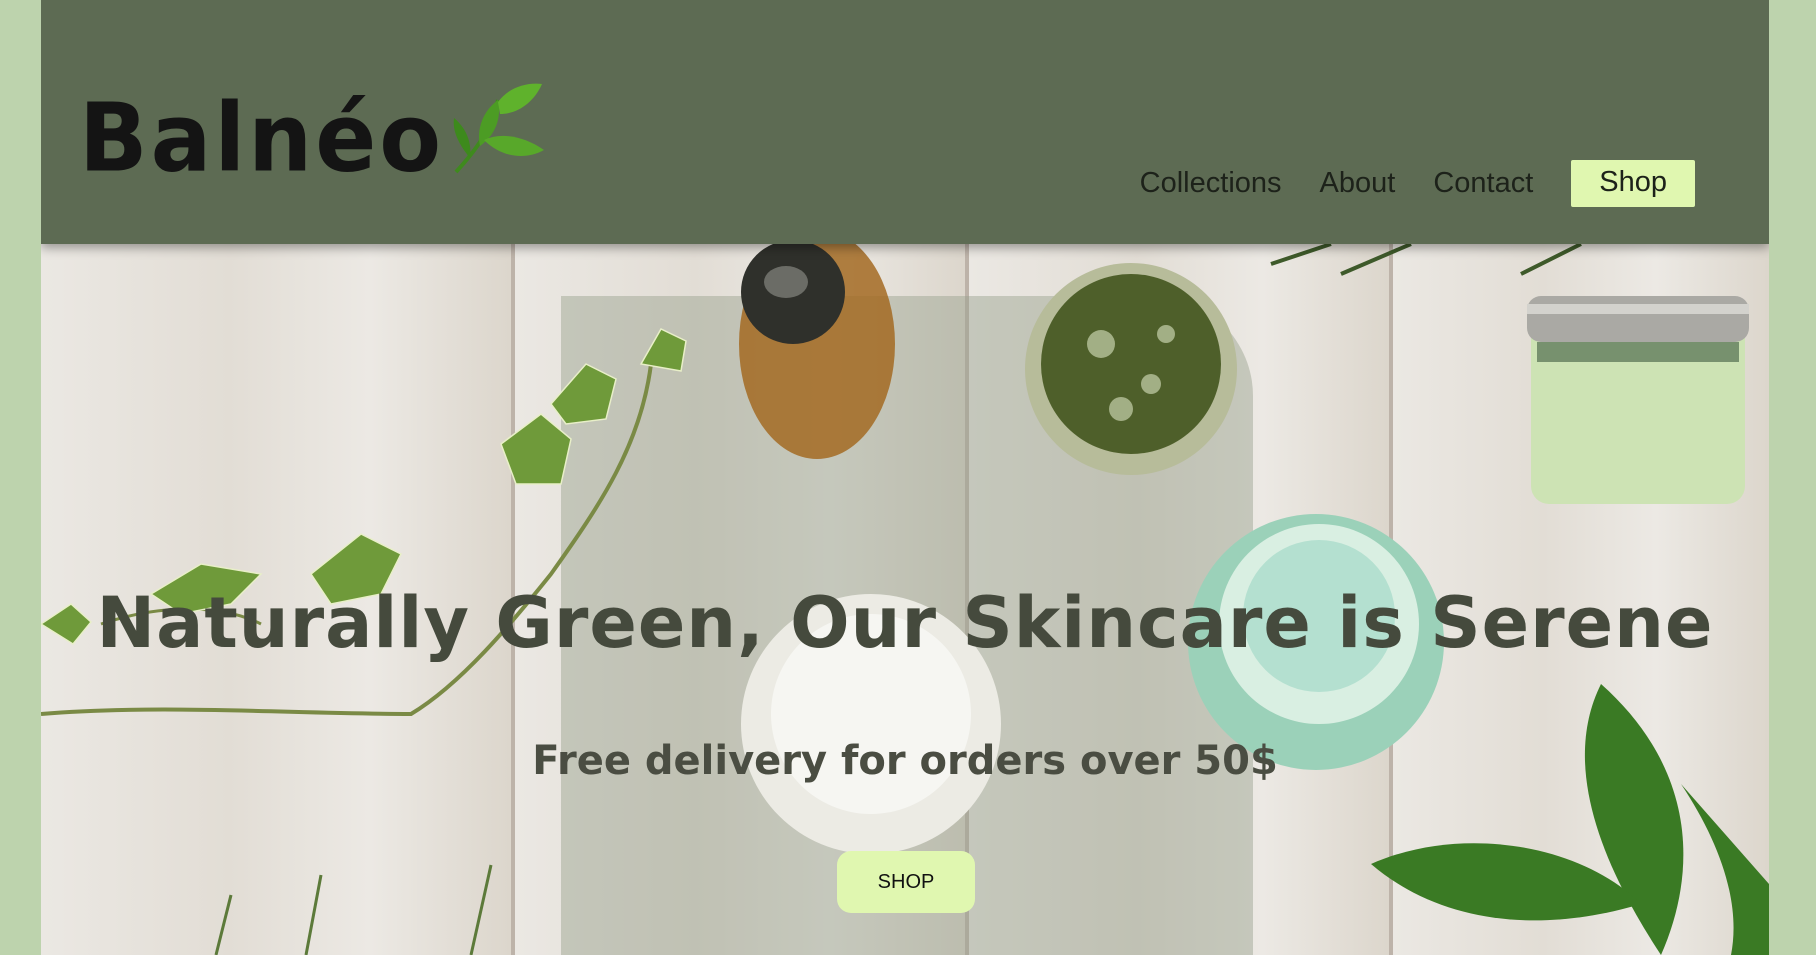 The height and width of the screenshot is (955, 1816). What do you see at coordinates (261, 139) in the screenshot?
I see `brand-name: Balnéo` at bounding box center [261, 139].